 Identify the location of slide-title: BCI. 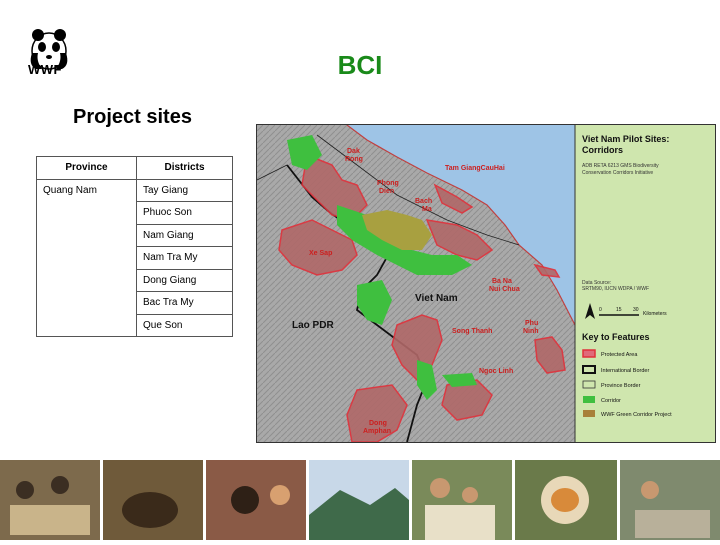
(360, 65).